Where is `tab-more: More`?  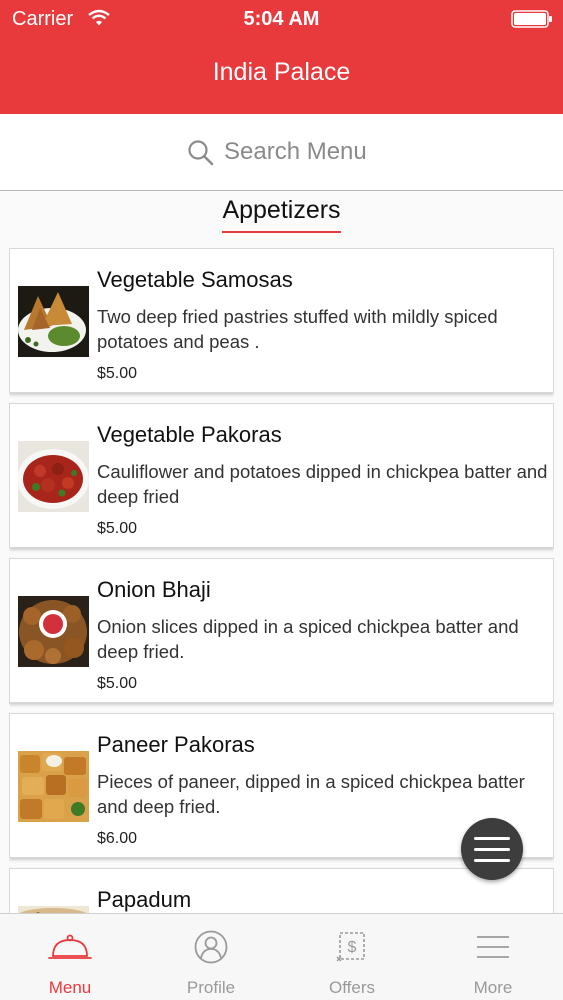
tab-more: More is located at coordinates (493, 957).